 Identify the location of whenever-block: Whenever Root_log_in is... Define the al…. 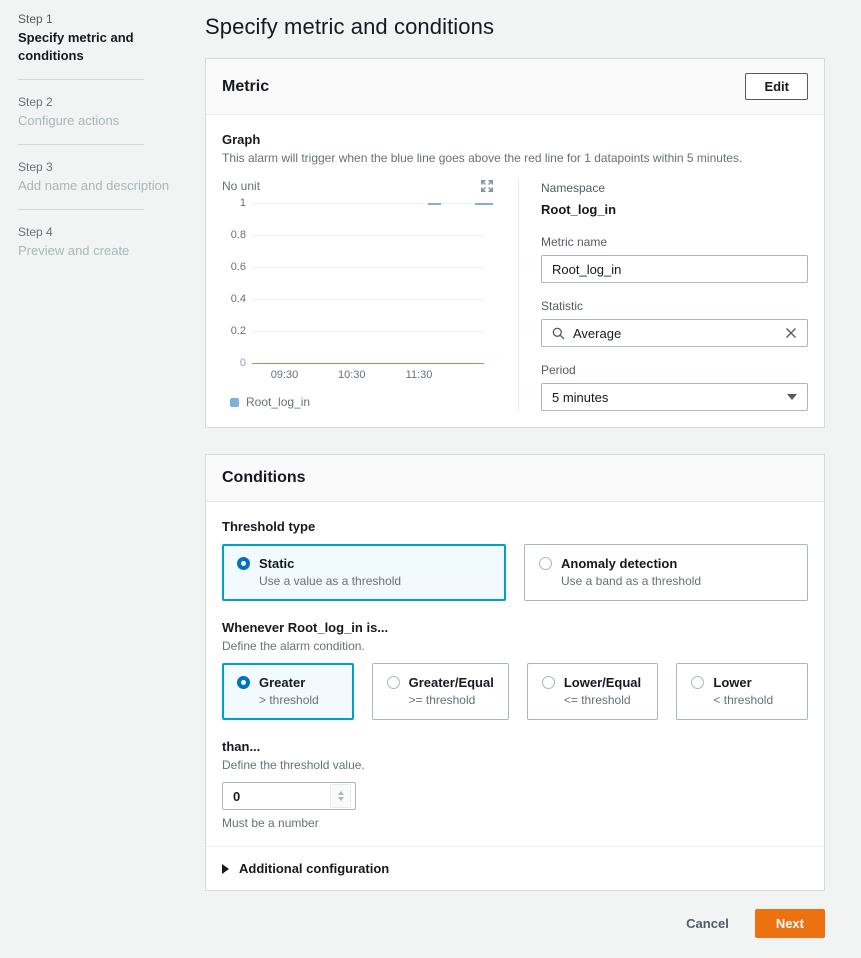
(515, 637).